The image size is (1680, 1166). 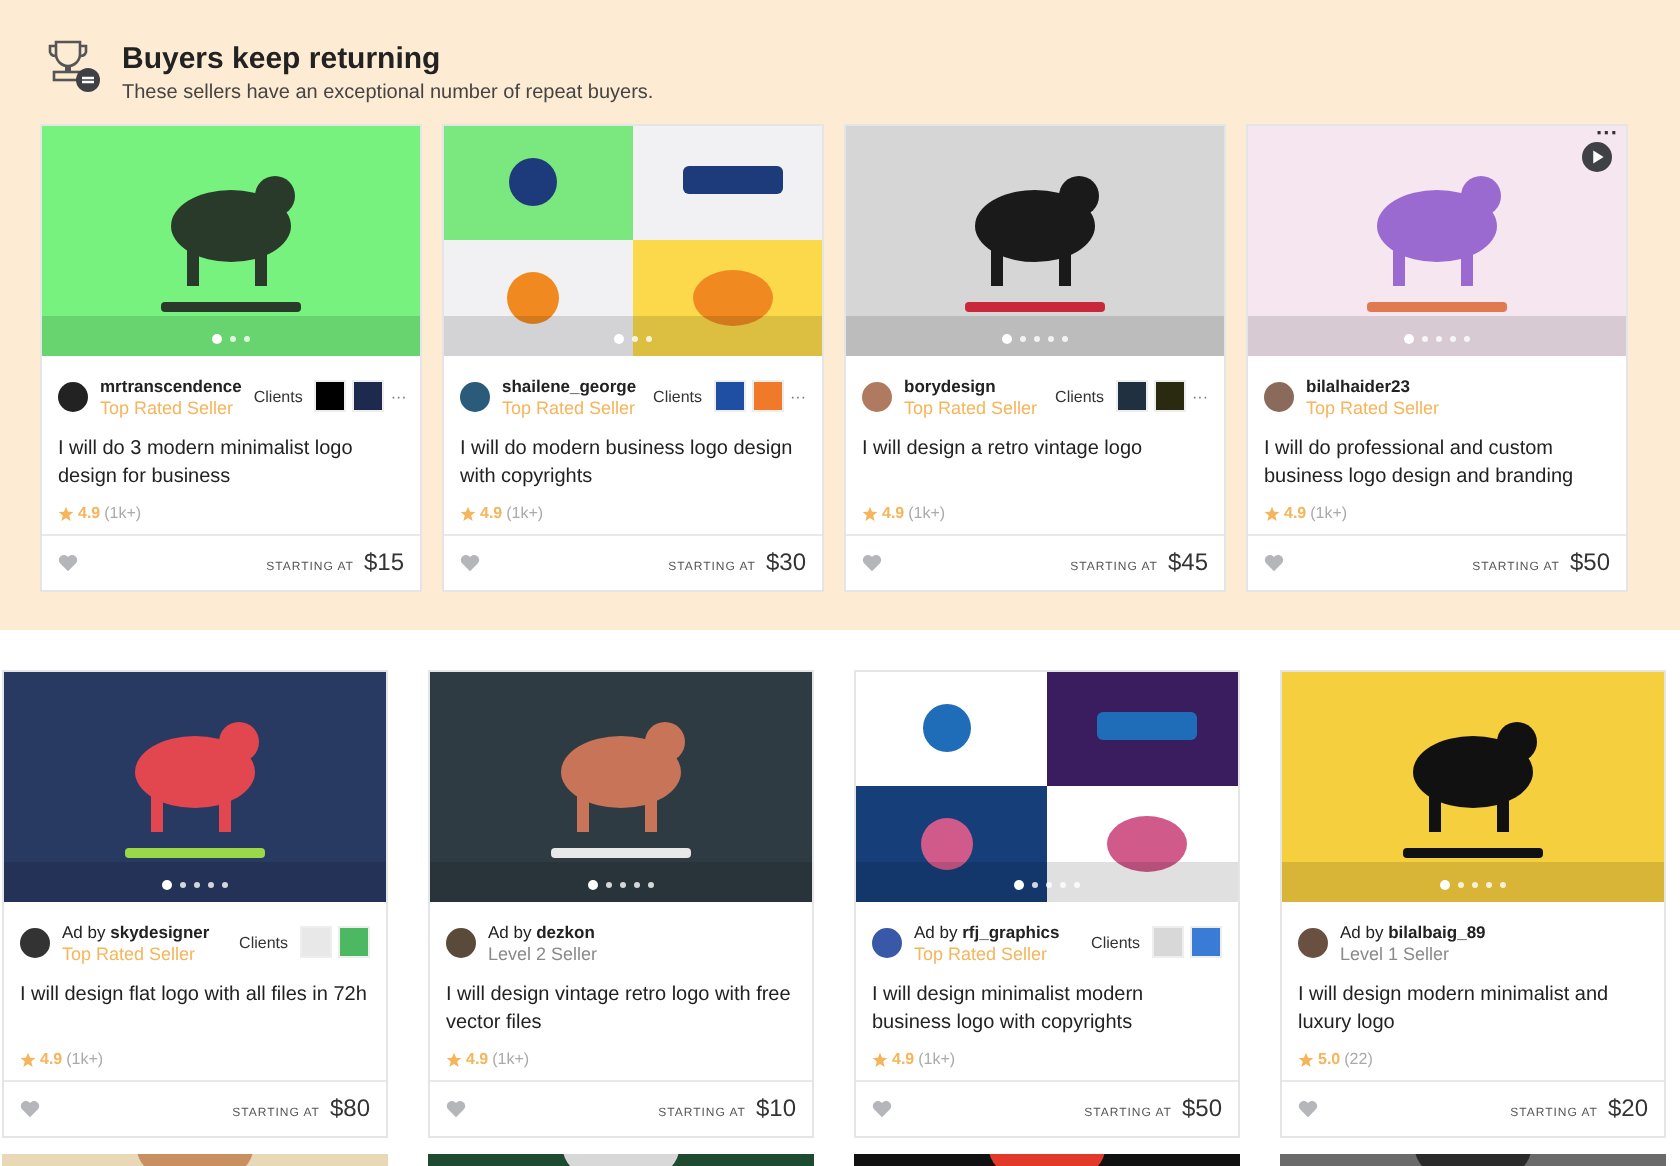 What do you see at coordinates (1627, 1108) in the screenshot?
I see `price: $20` at bounding box center [1627, 1108].